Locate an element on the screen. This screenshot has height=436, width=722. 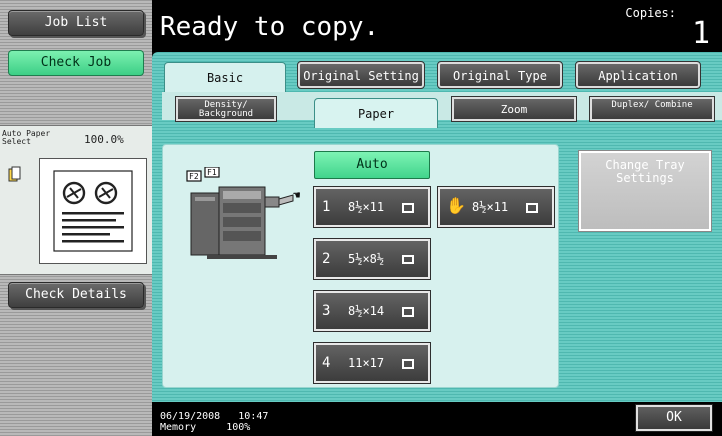
tray-size: 8½×14 is located at coordinates (366, 311).